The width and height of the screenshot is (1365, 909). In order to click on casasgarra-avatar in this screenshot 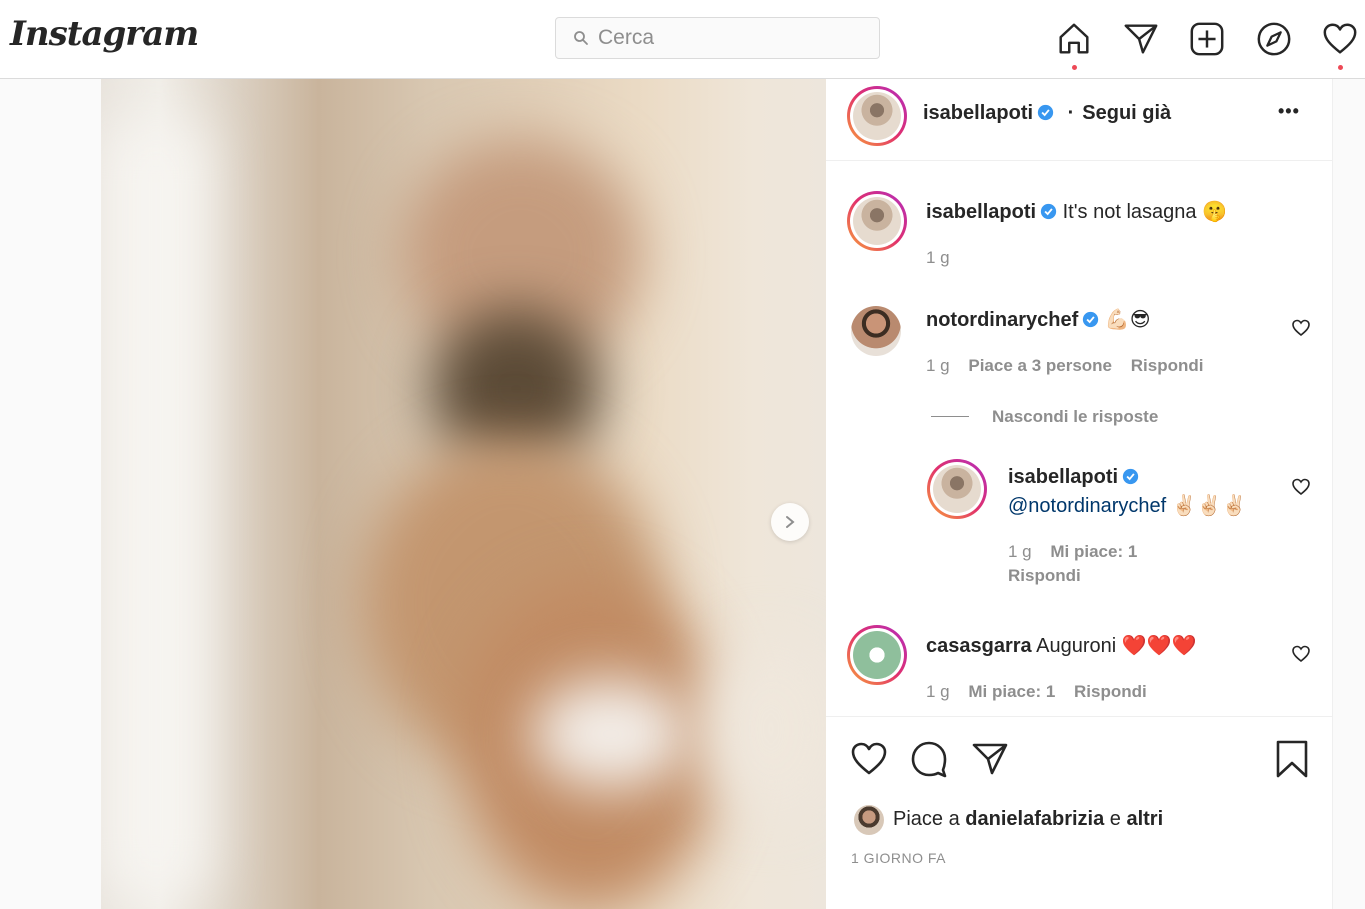, I will do `click(877, 655)`.